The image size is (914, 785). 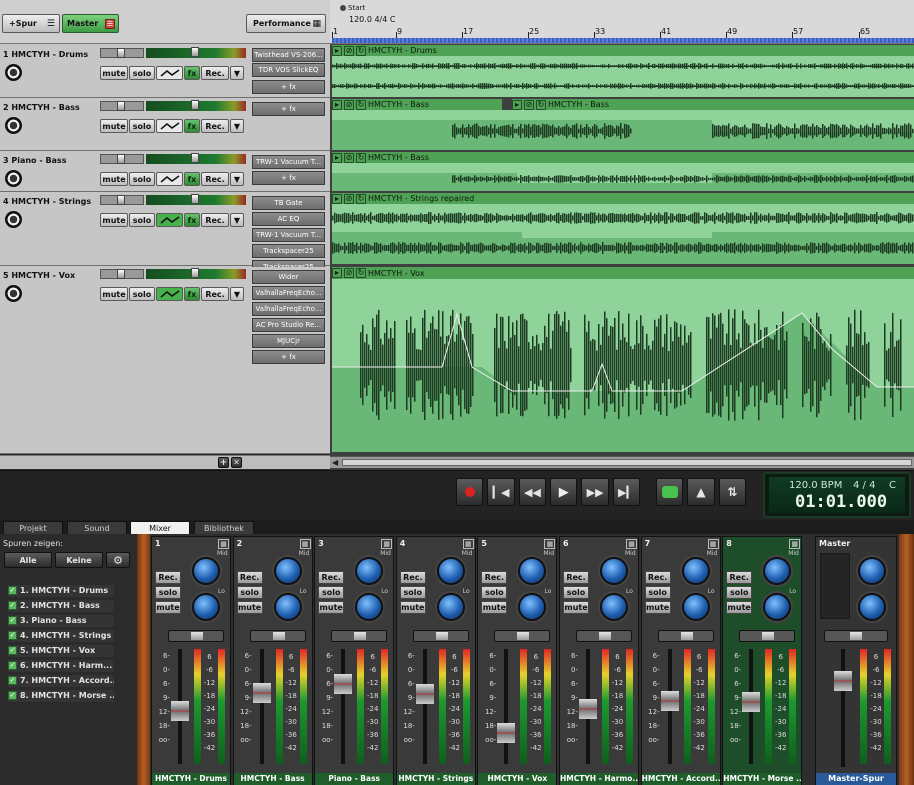 What do you see at coordinates (122, 200) in the screenshot?
I see `track-volume-slider` at bounding box center [122, 200].